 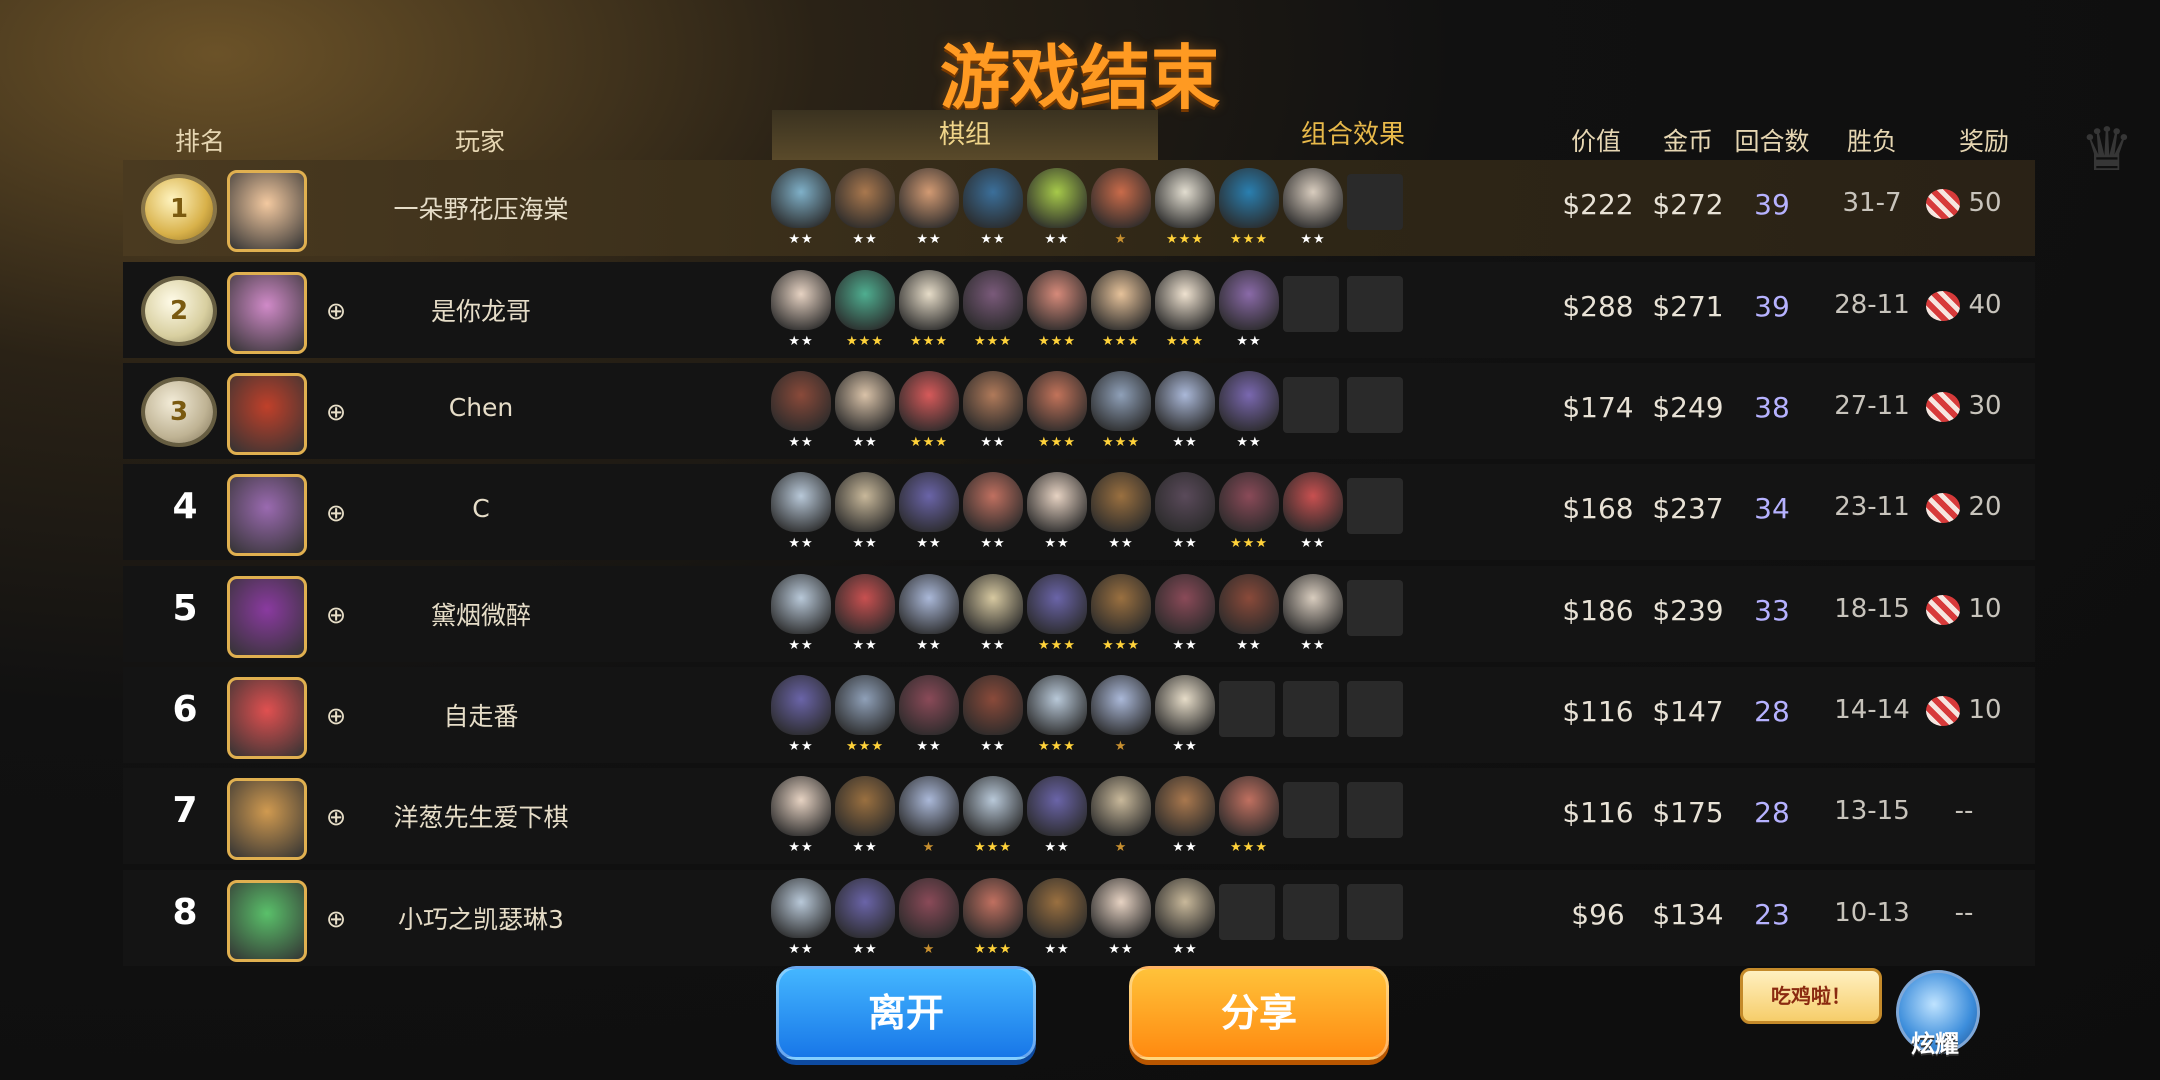 What do you see at coordinates (1353, 135) in the screenshot?
I see `tab-combo-effects: 组合效果` at bounding box center [1353, 135].